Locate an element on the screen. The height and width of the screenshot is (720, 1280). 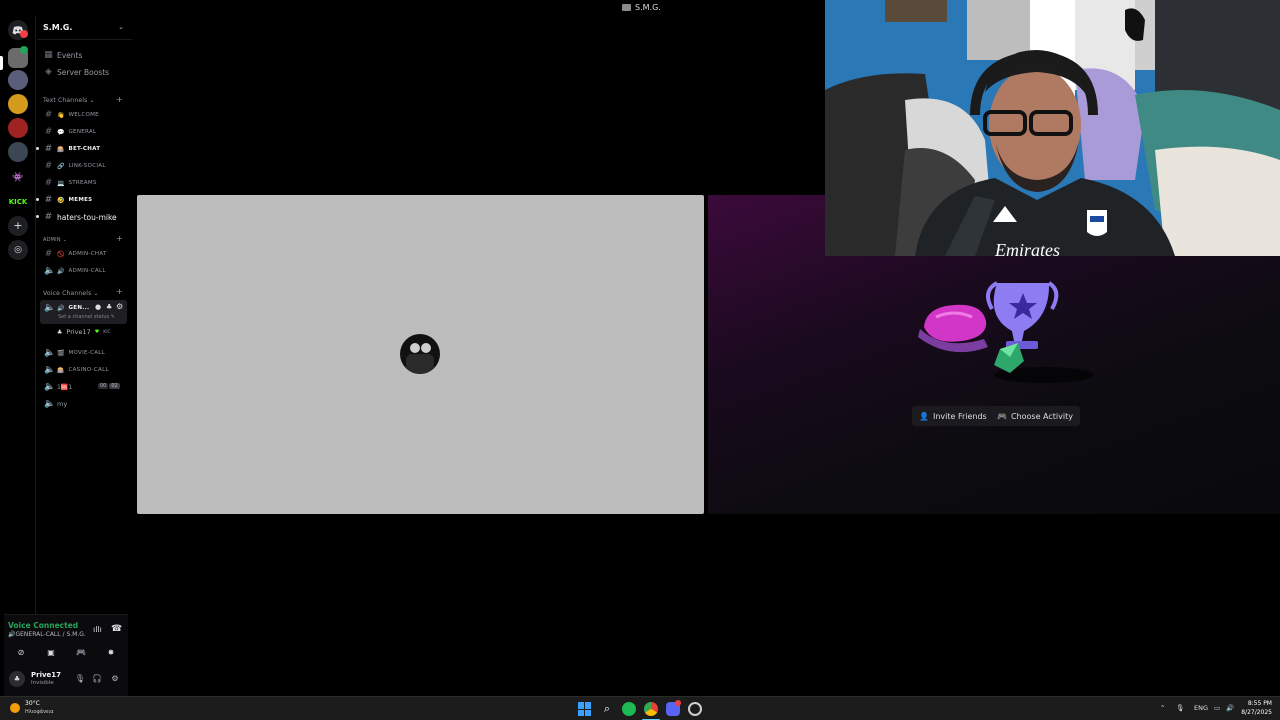
chat-bubble-icon: ● is located at coordinates (98, 307).